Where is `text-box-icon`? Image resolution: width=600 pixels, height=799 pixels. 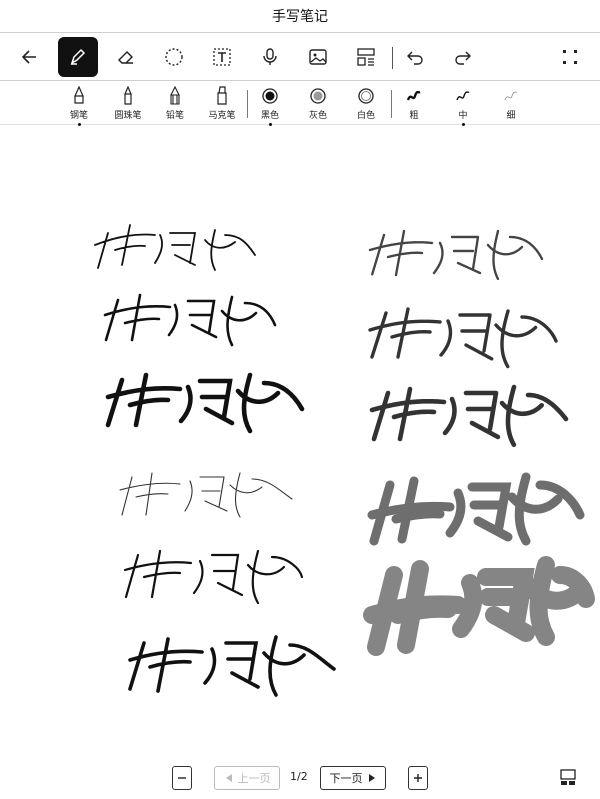 text-box-icon is located at coordinates (222, 57).